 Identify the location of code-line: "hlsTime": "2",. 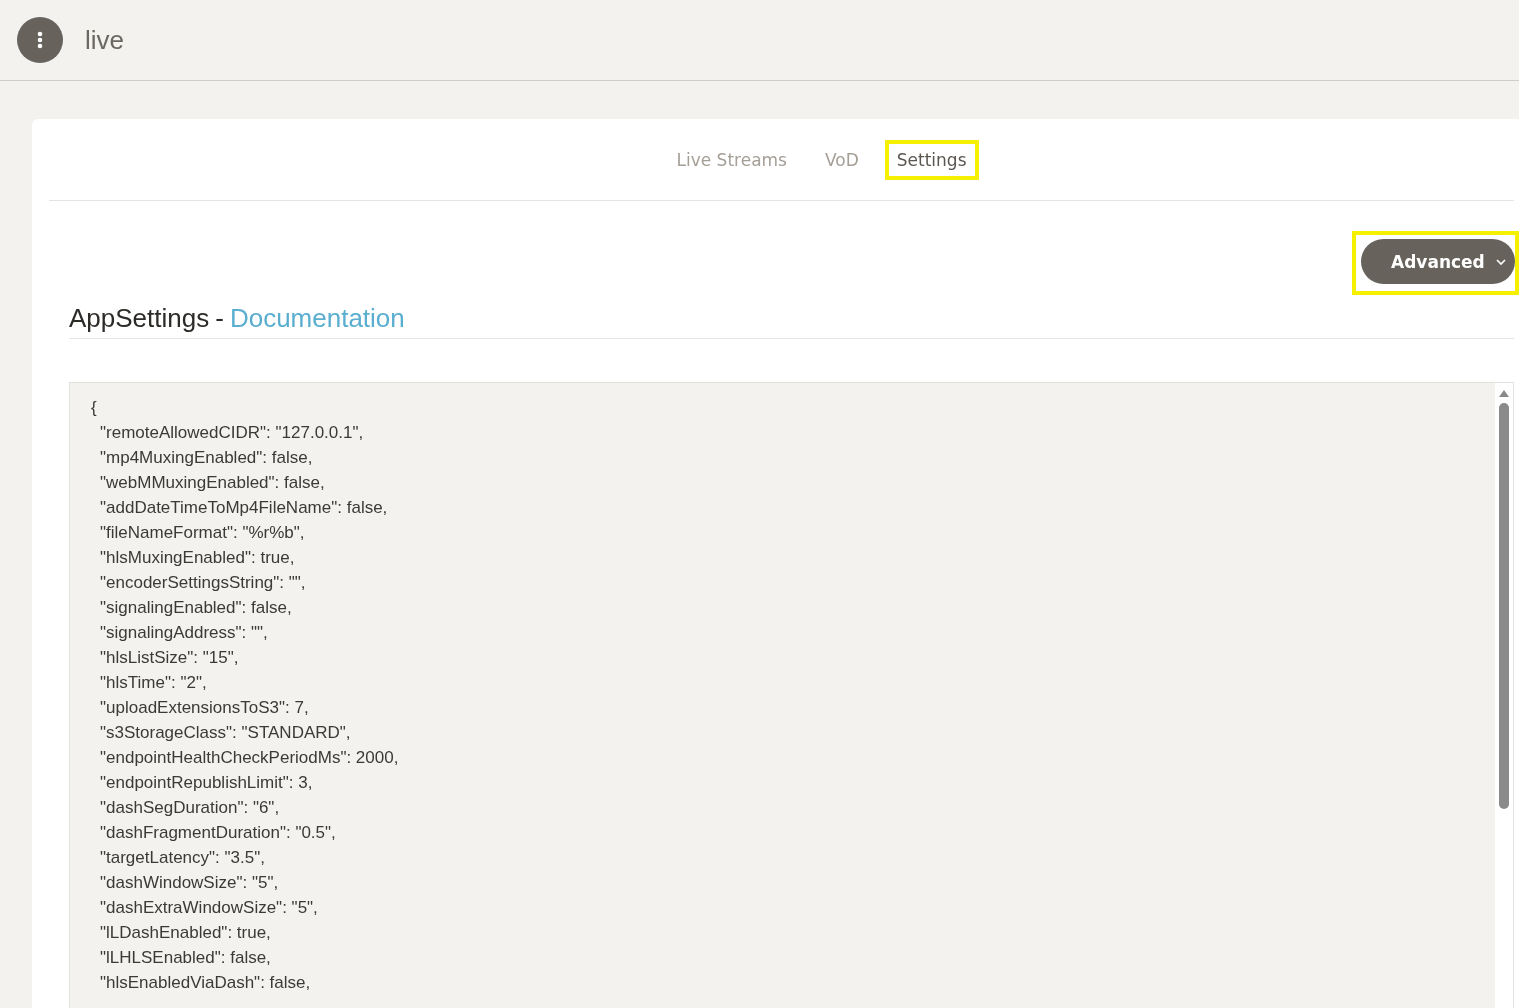
(153, 683).